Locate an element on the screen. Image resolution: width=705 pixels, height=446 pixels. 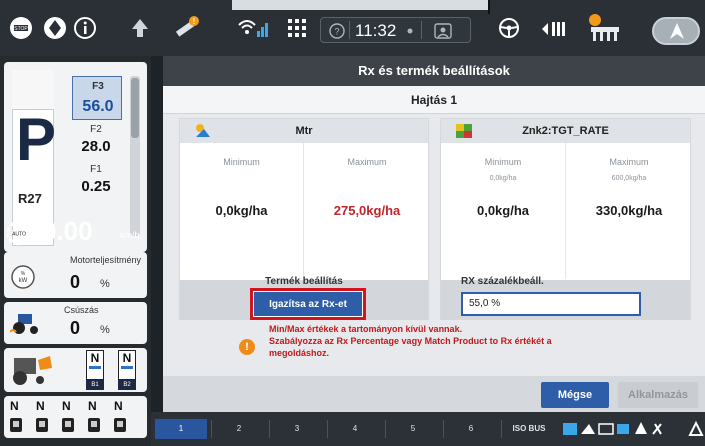
mtr-max-label: Maximum is located at coordinates (367, 162).